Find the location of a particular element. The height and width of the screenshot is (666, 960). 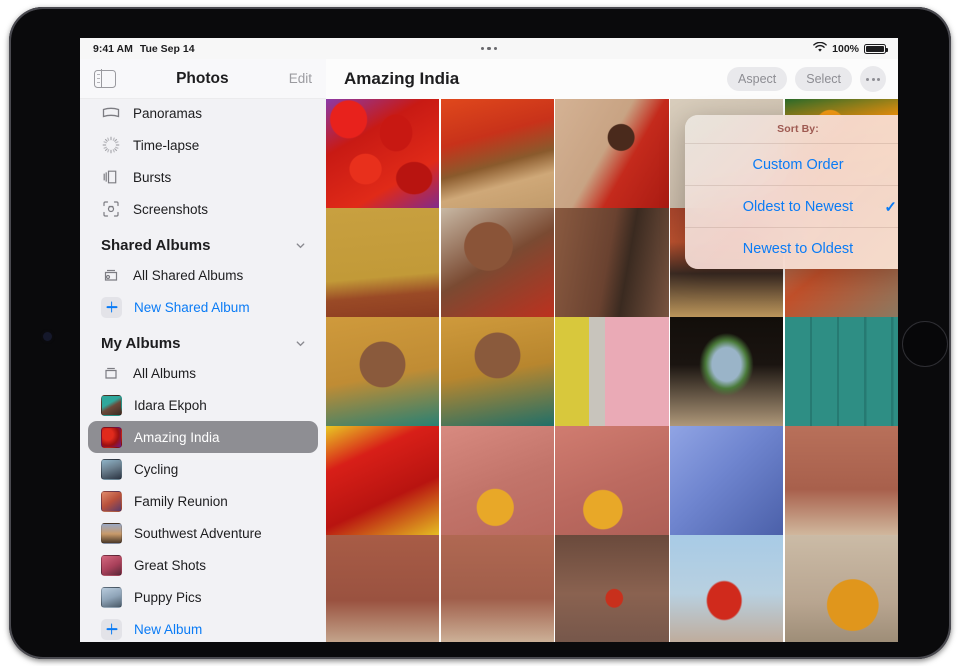

sidebar-item-label: Screenshots is located at coordinates (171, 209).